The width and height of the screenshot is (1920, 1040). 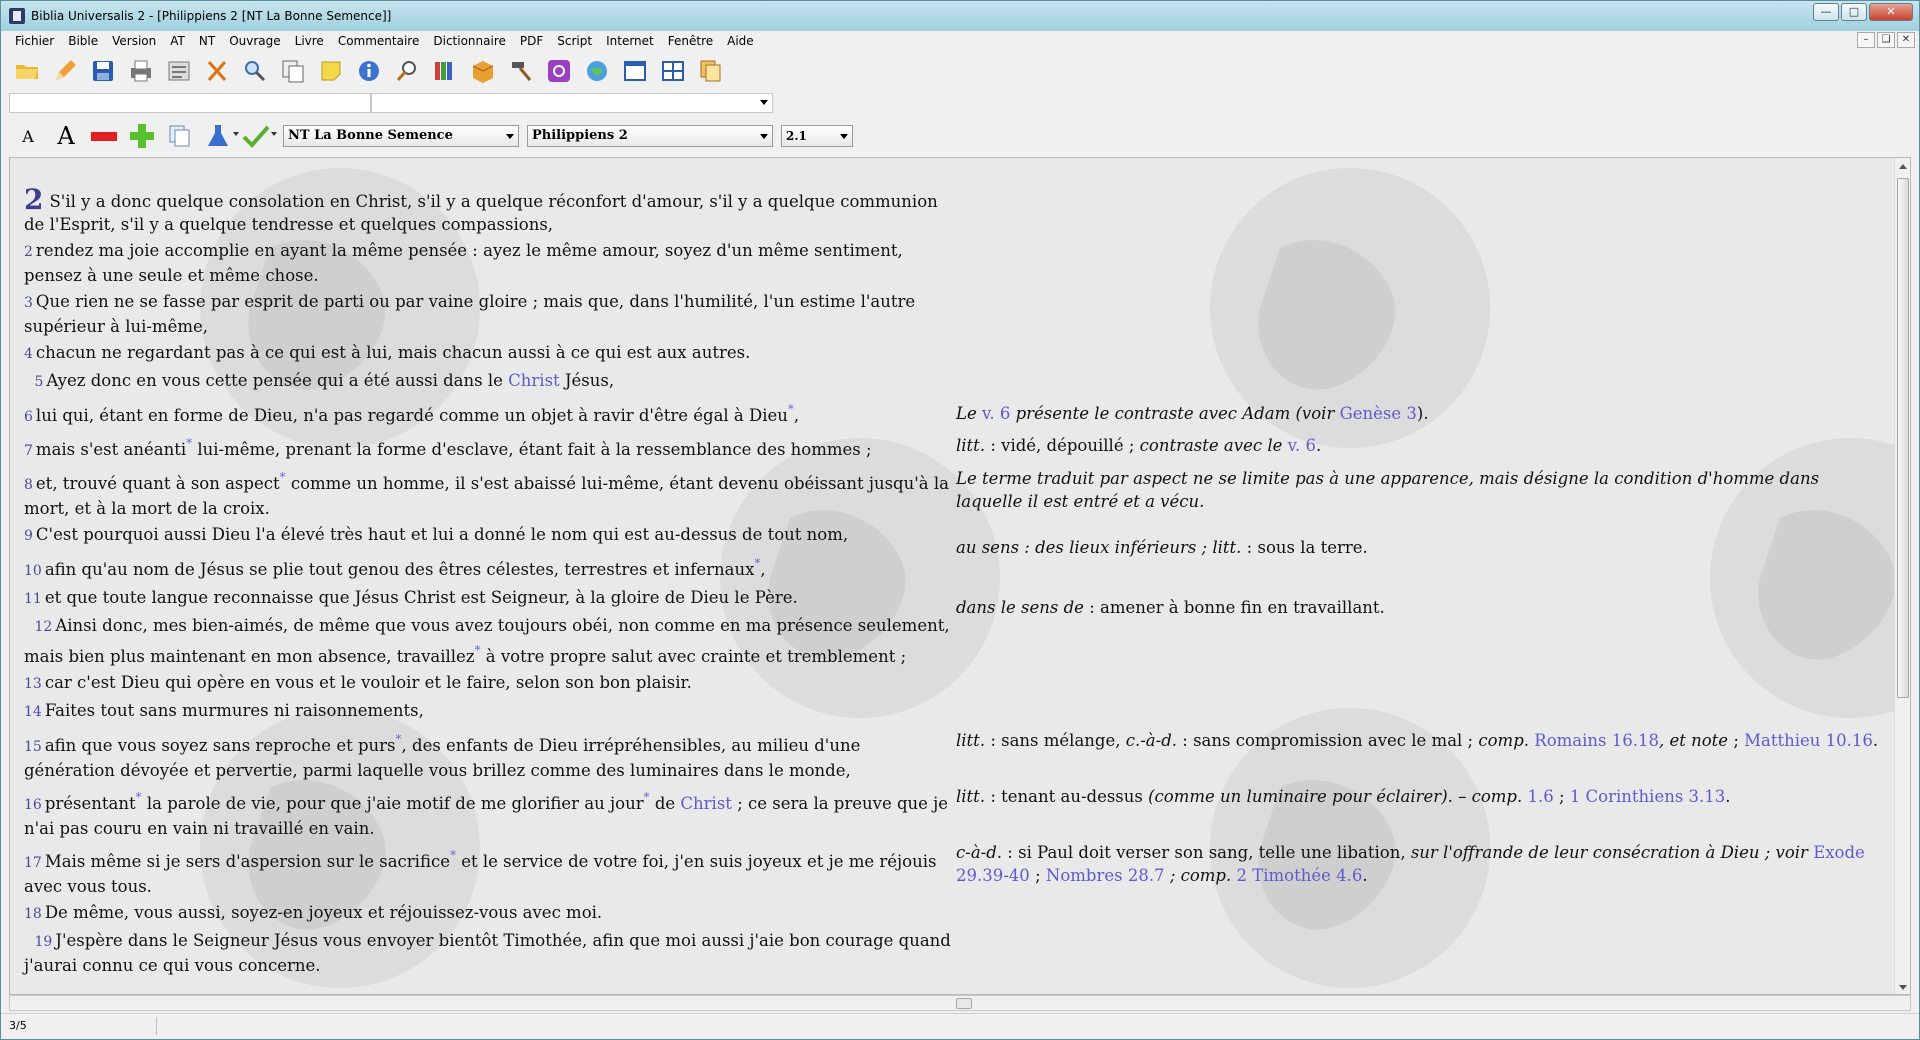 I want to click on menu-dictionnaire: Dictionnaire, so click(x=469, y=41).